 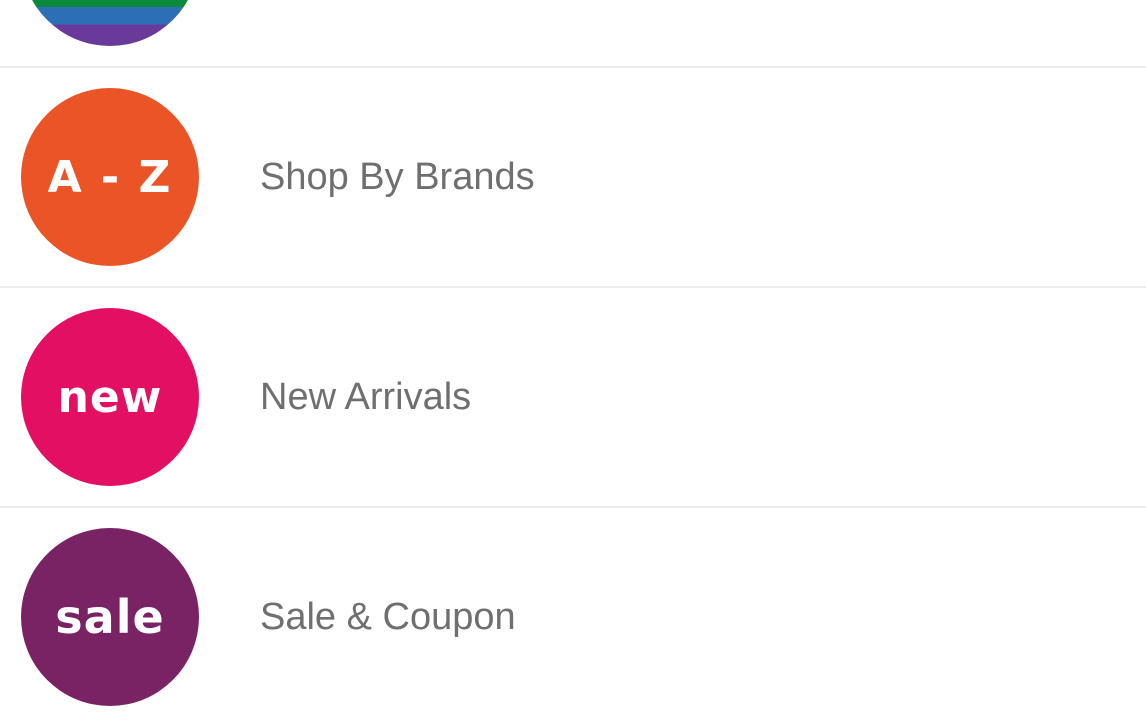 I want to click on menu-item-label: Shop By Brands, so click(x=397, y=177).